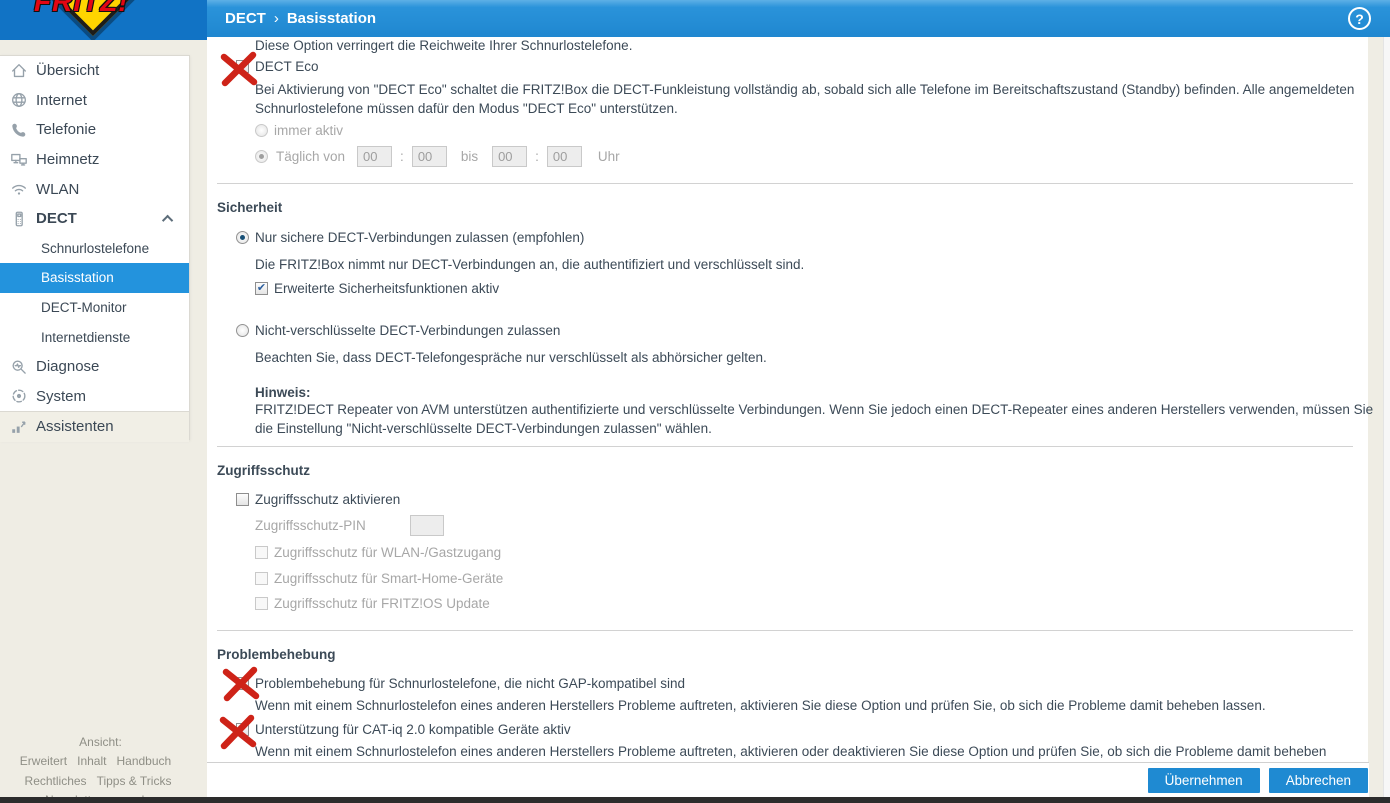  Describe the element at coordinates (261, 130) in the screenshot. I see `always-active-radio` at that location.